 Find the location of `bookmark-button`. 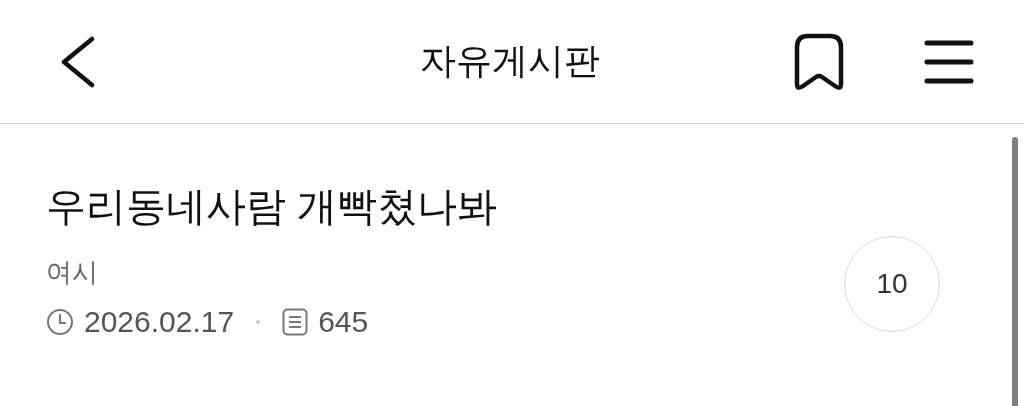

bookmark-button is located at coordinates (819, 61).